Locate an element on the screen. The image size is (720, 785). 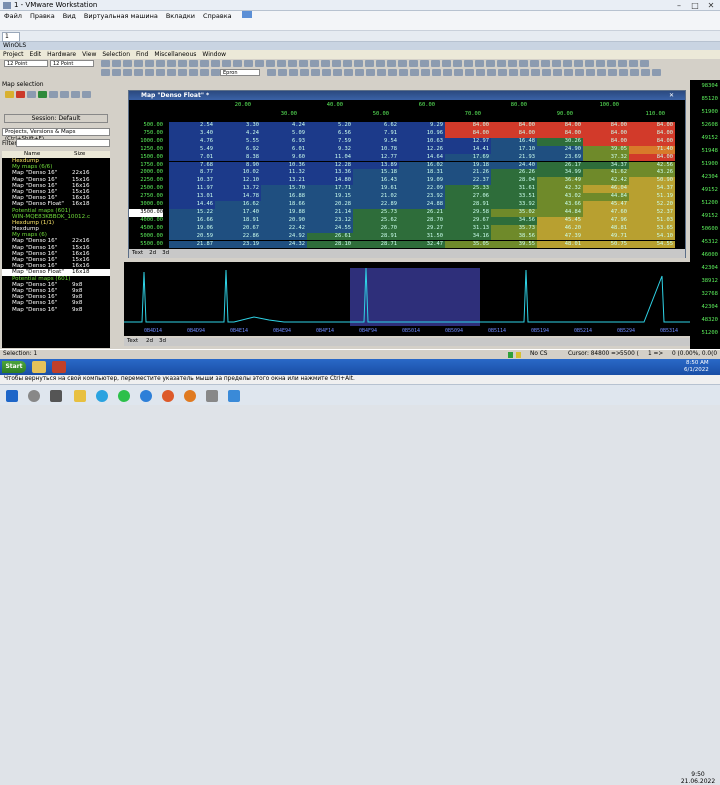
map-cell: 11.97 is located at coordinates (192, 189).